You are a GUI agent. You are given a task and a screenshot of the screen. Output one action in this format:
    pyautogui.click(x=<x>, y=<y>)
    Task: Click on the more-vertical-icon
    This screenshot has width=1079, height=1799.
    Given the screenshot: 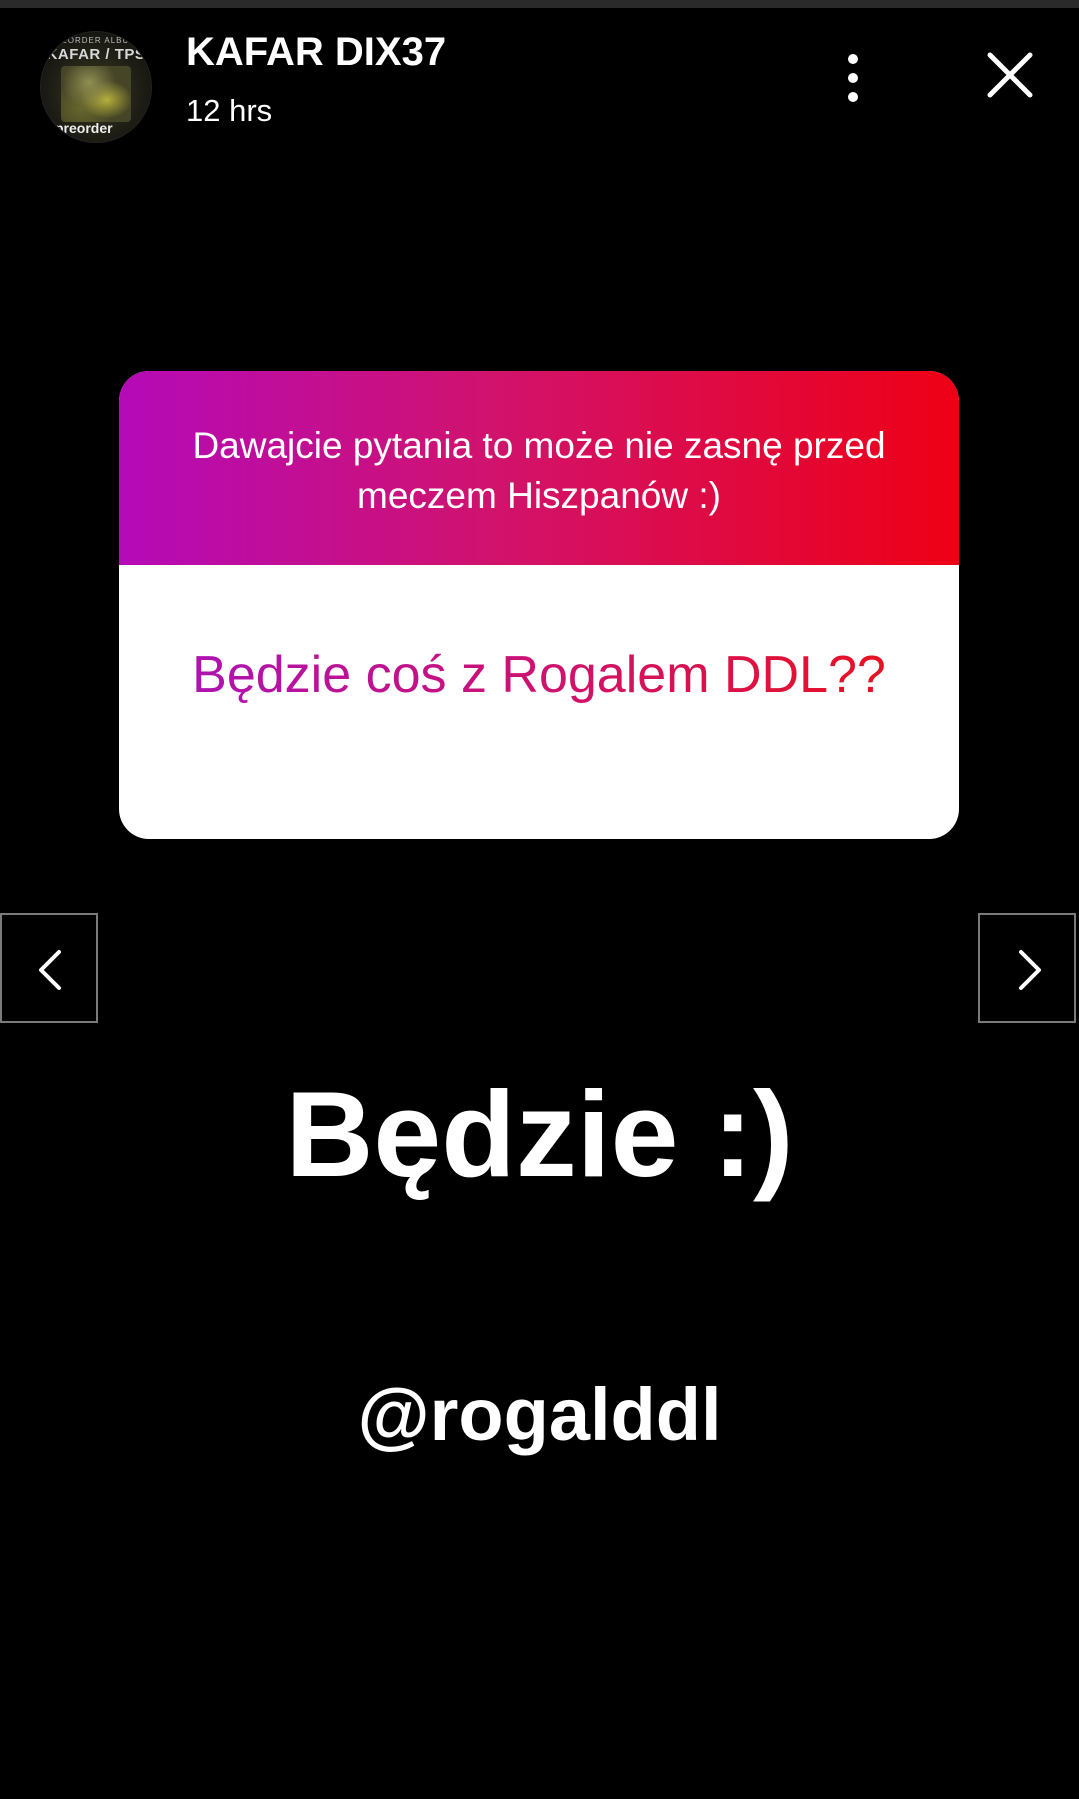 What is the action you would take?
    pyautogui.click(x=853, y=59)
    